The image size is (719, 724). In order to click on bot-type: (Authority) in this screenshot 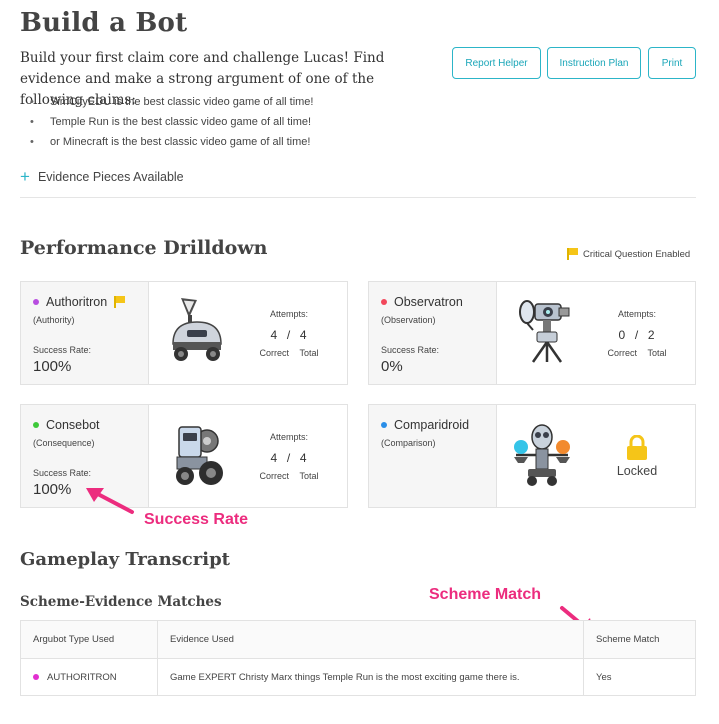, I will do `click(54, 320)`.